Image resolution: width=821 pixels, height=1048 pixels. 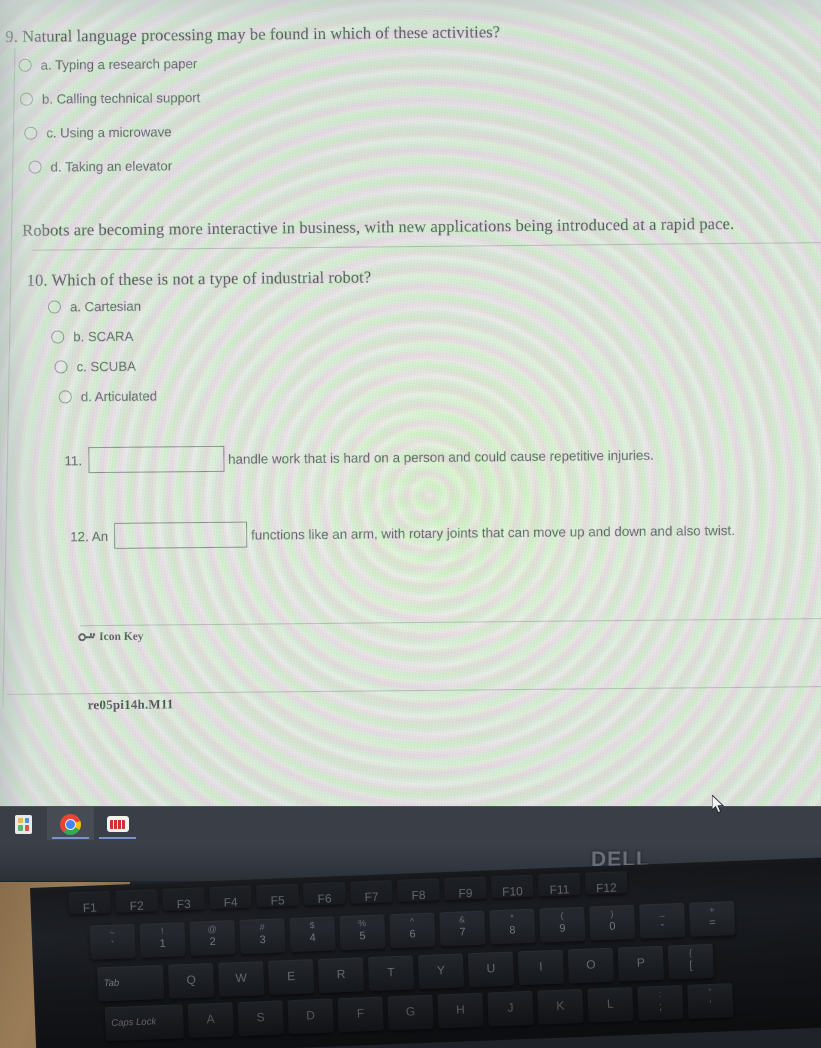 I want to click on radio-9-d, so click(x=35, y=167).